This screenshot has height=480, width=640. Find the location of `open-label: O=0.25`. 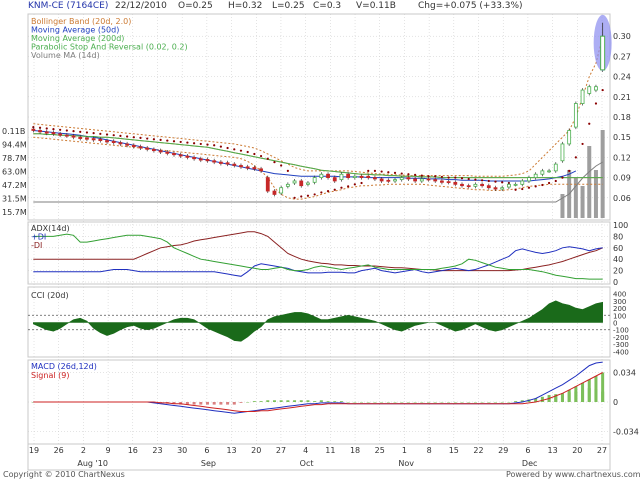

open-label: O=0.25 is located at coordinates (195, 6).